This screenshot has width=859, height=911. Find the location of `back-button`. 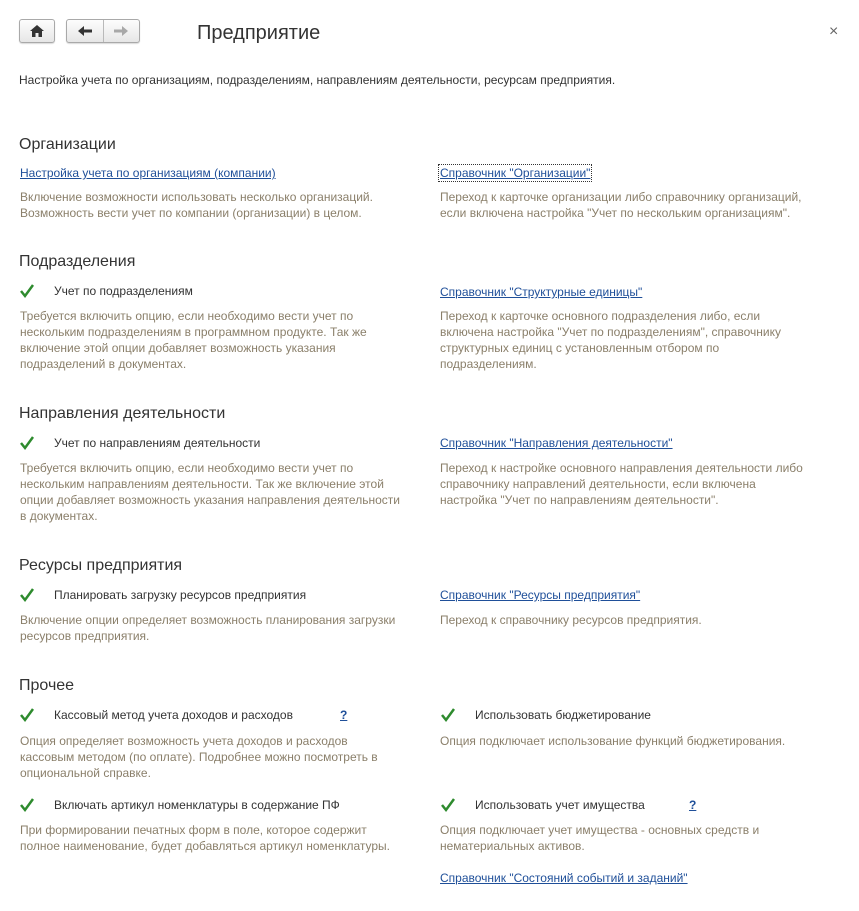

back-button is located at coordinates (85, 31).